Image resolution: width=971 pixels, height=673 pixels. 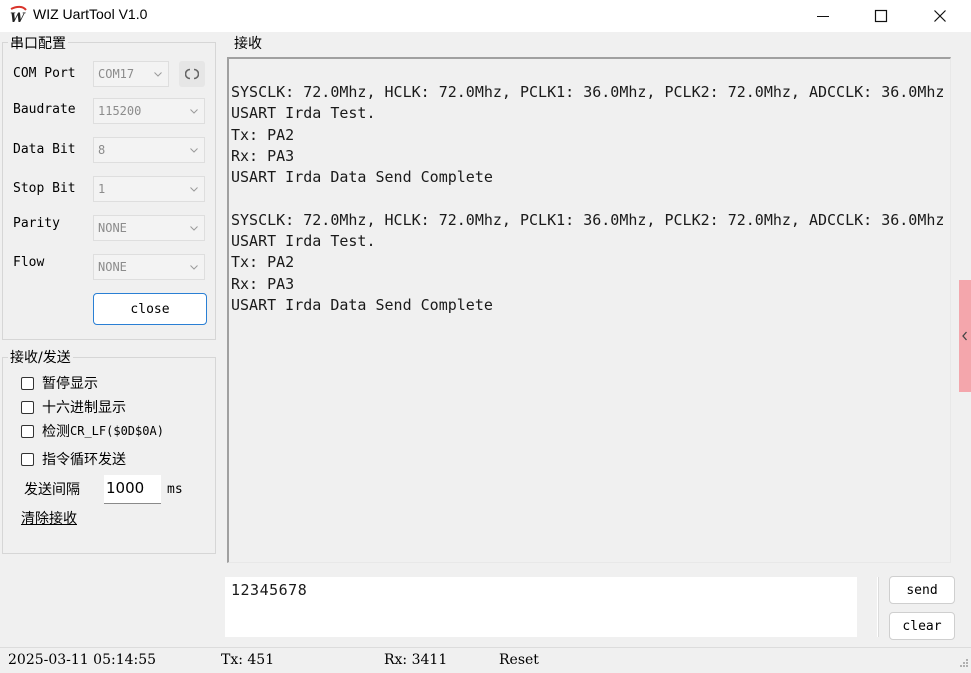 I want to click on rx-tx-options-title: 接收/发送, so click(x=40, y=357).